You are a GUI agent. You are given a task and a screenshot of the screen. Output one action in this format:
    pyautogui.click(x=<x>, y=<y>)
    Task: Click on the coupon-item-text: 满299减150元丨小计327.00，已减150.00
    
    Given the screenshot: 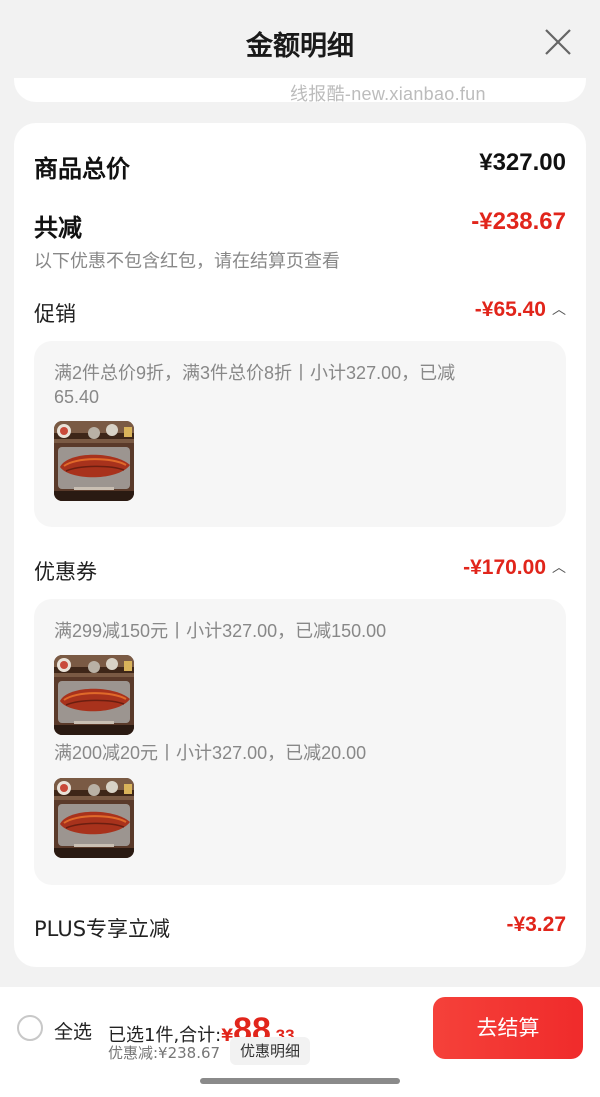 What is the action you would take?
    pyautogui.click(x=220, y=631)
    